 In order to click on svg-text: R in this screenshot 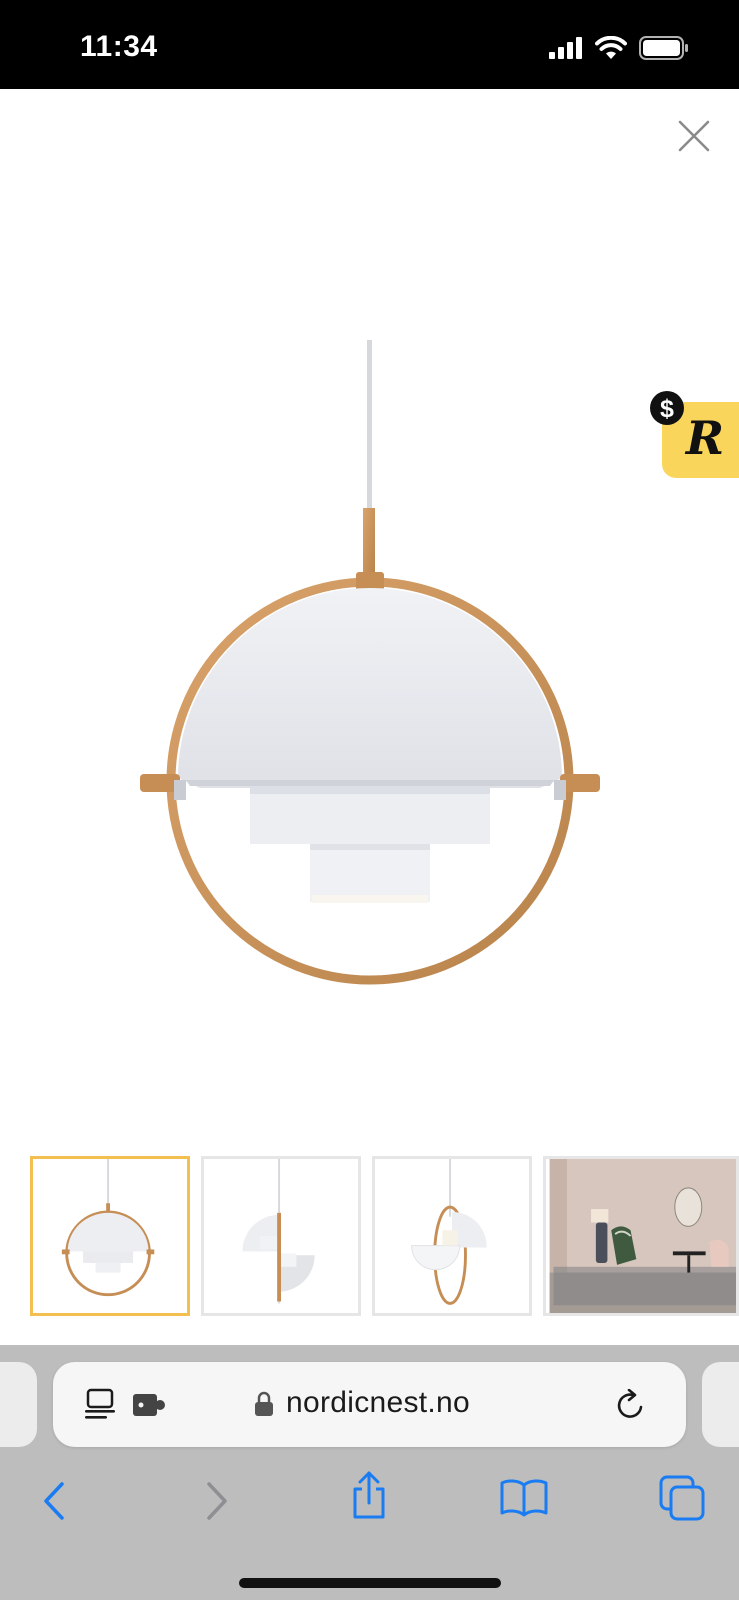, I will do `click(704, 438)`.